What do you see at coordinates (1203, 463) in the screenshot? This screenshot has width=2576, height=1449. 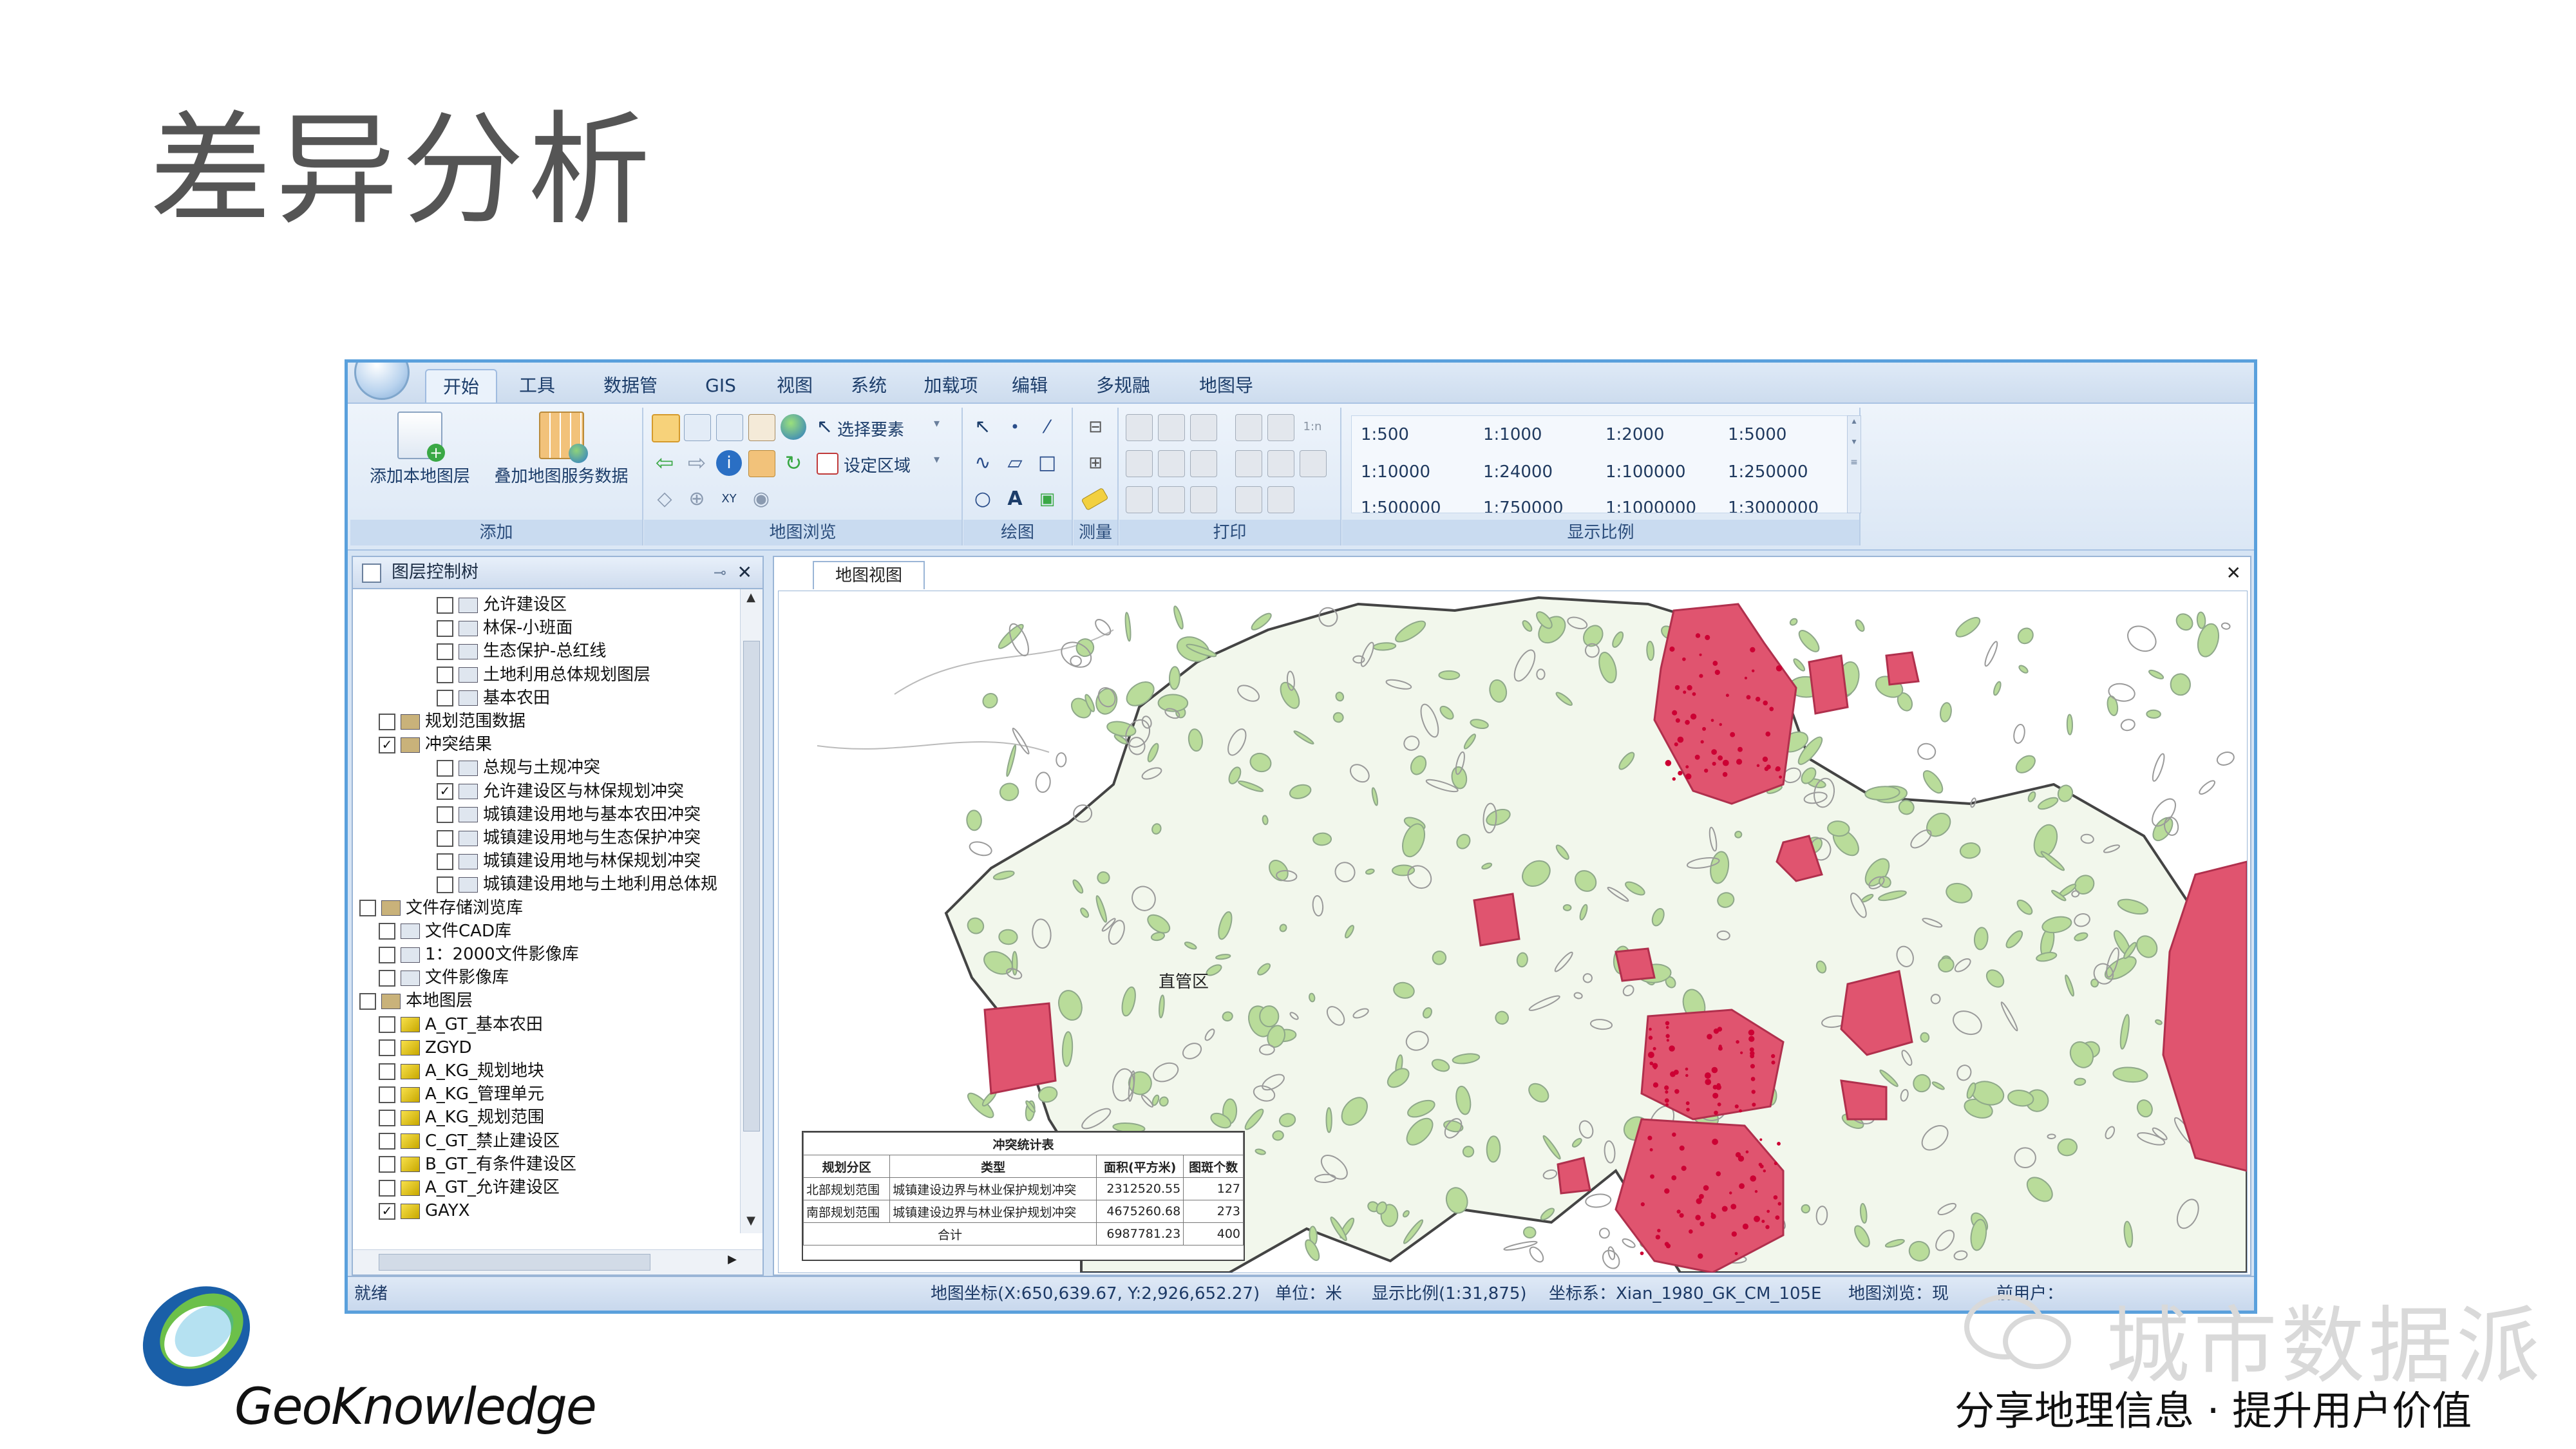 I see `print-tool-8-icon` at bounding box center [1203, 463].